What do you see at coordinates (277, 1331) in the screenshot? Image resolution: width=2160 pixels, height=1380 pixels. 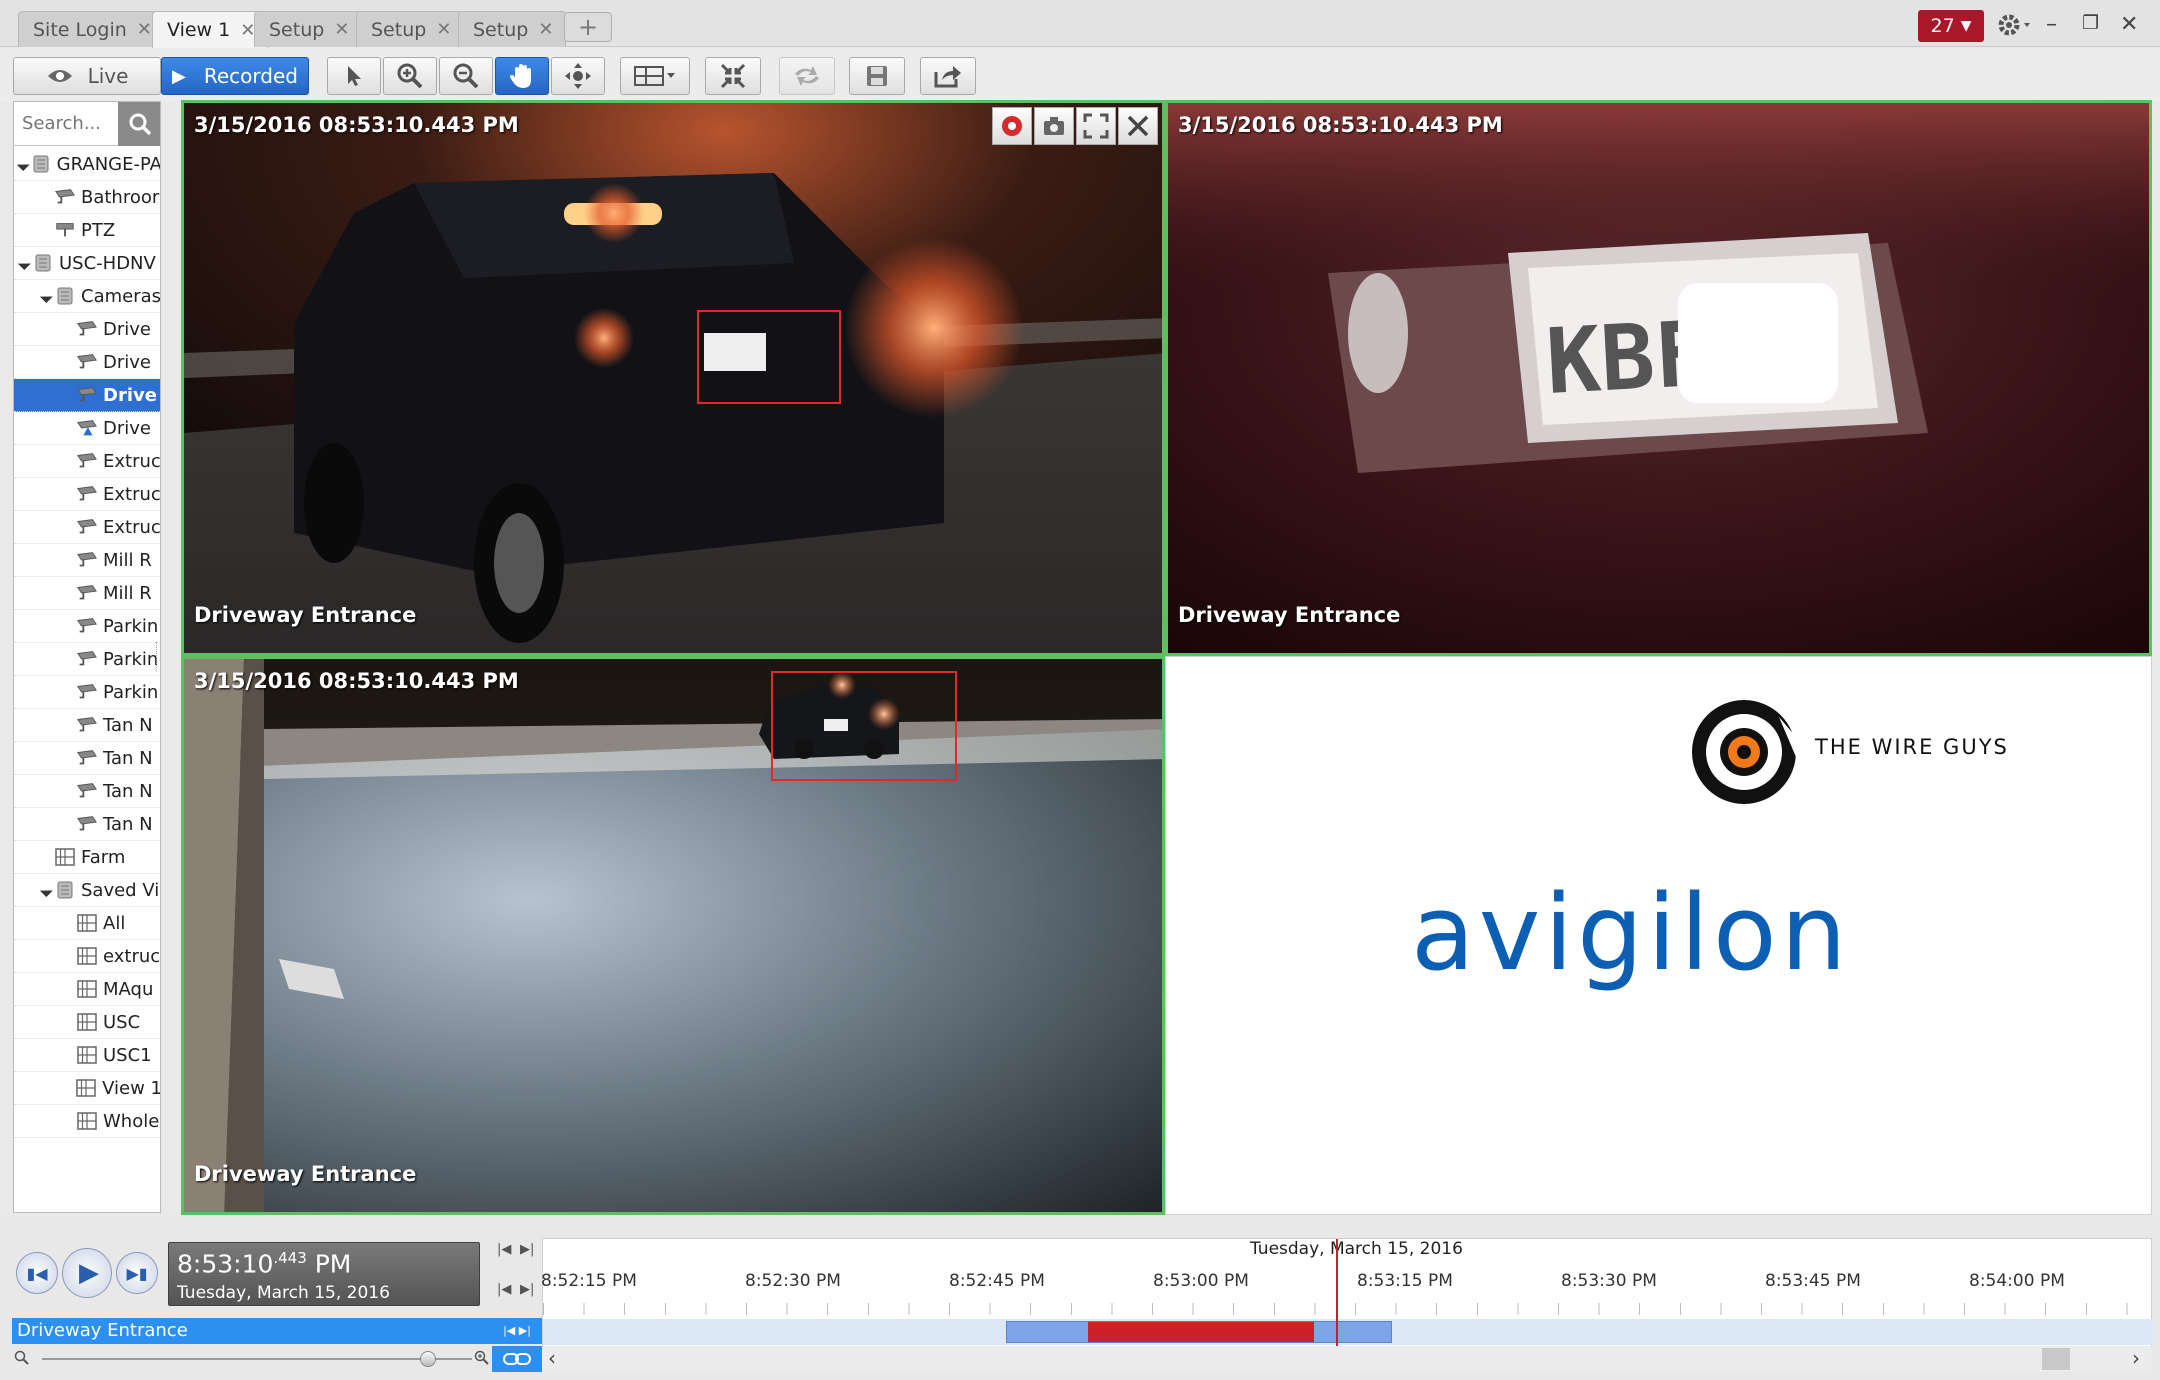 I see `timeline-camera-row: Driveway Entrance` at bounding box center [277, 1331].